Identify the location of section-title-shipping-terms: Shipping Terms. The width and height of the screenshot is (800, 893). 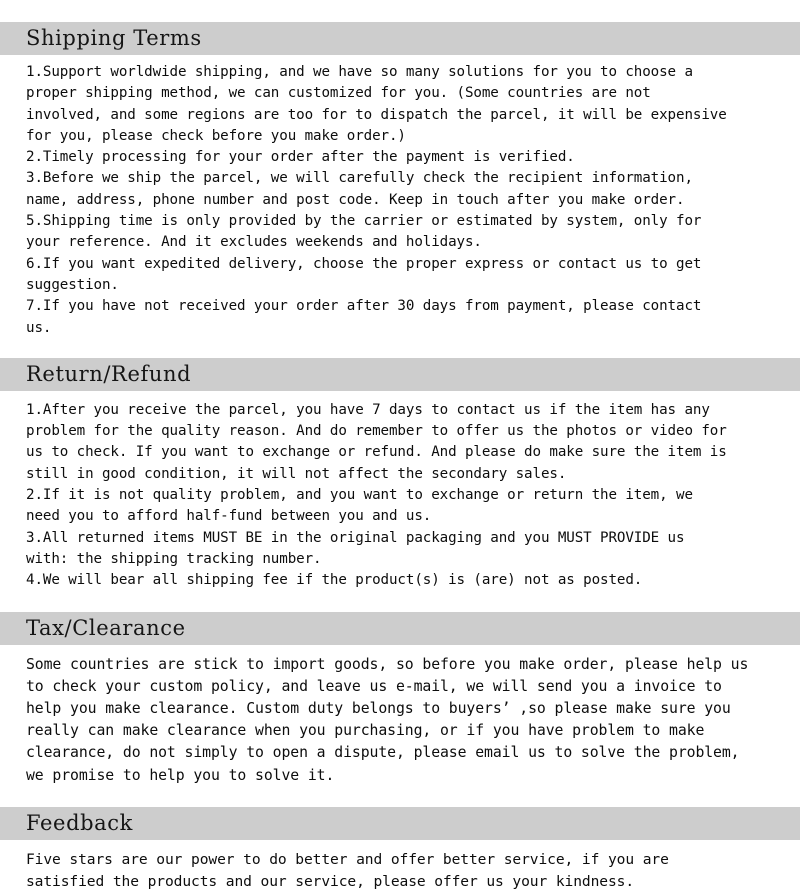
(114, 38).